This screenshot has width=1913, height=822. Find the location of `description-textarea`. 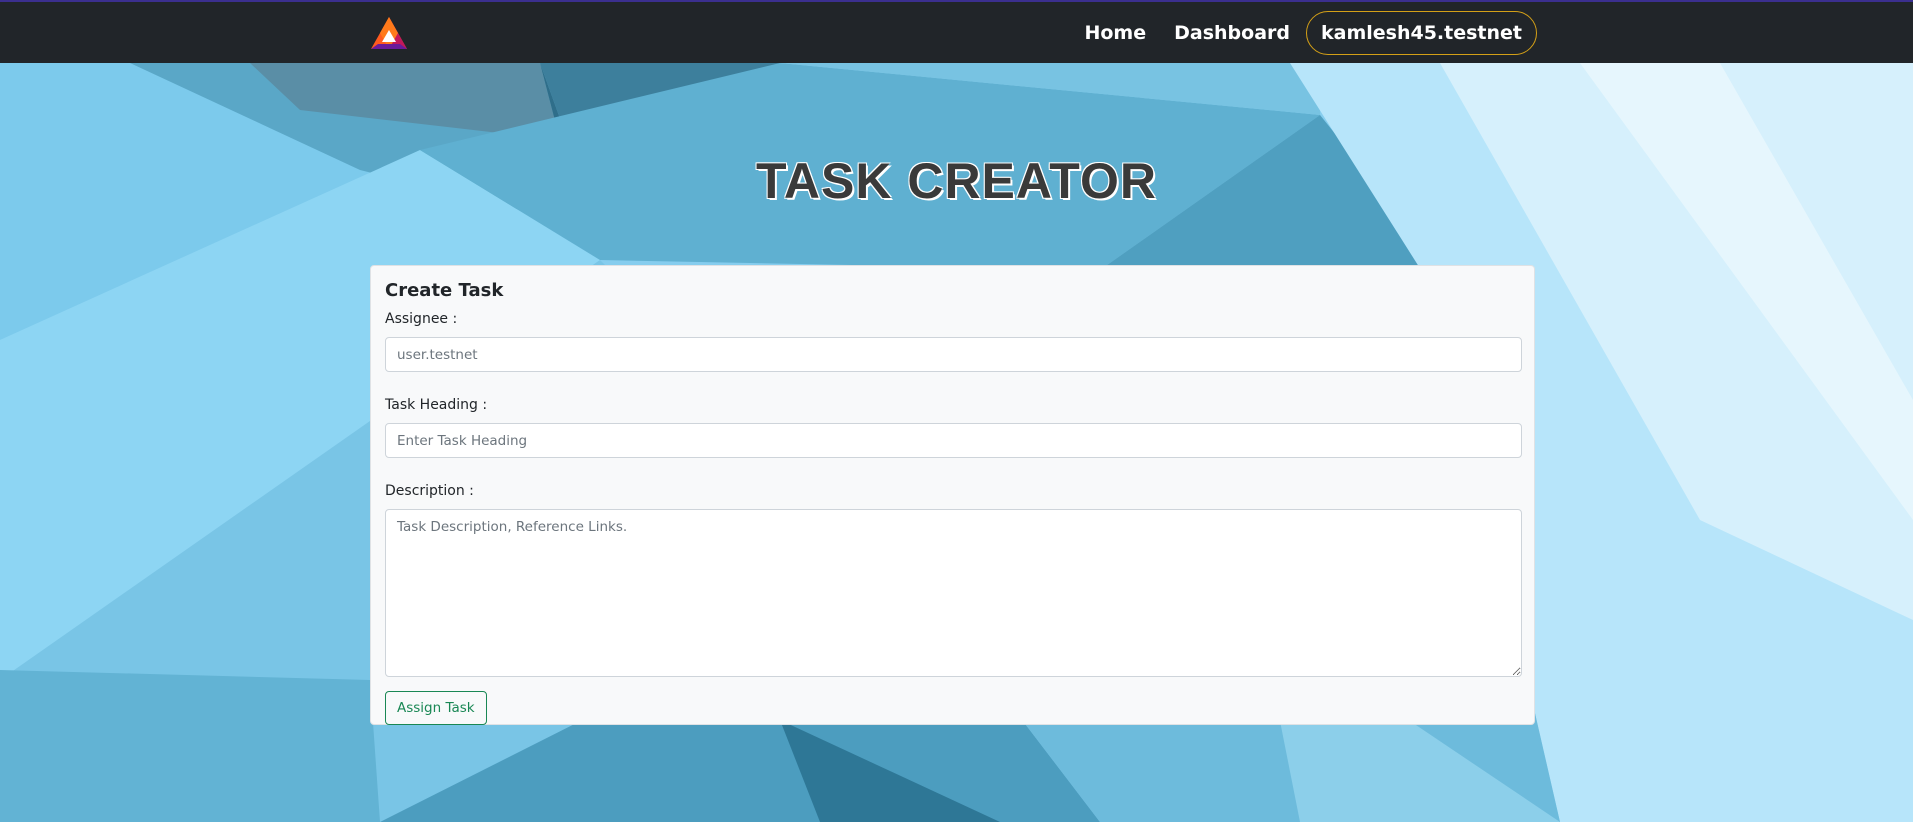

description-textarea is located at coordinates (953, 593).